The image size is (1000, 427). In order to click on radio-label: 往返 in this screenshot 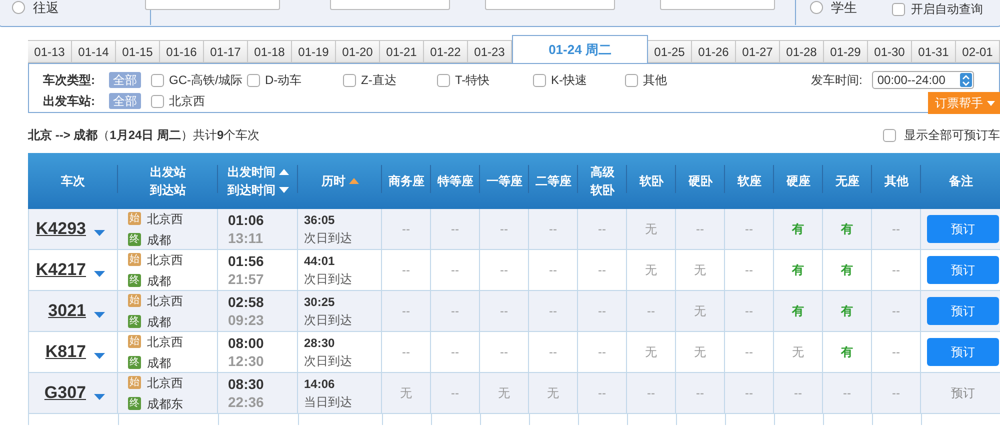, I will do `click(46, 8)`.